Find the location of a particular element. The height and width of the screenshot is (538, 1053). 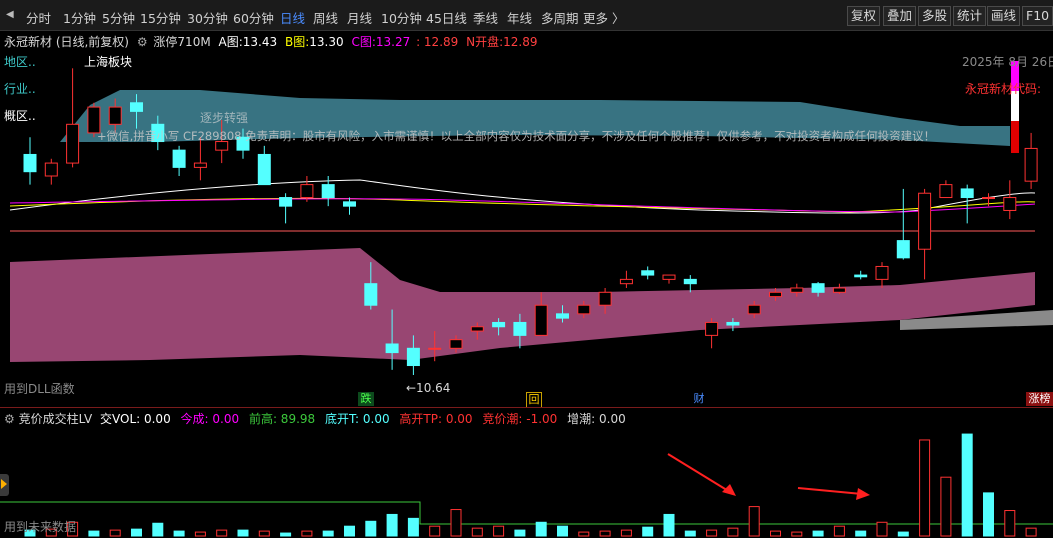

toolbar-button-3: 统计 is located at coordinates (970, 16).